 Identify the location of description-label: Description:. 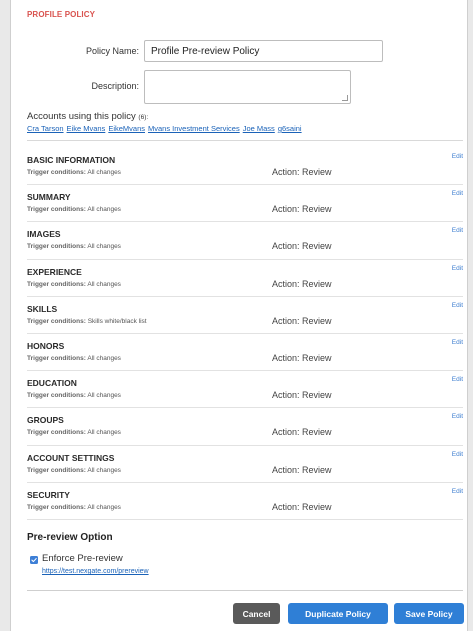
(115, 86).